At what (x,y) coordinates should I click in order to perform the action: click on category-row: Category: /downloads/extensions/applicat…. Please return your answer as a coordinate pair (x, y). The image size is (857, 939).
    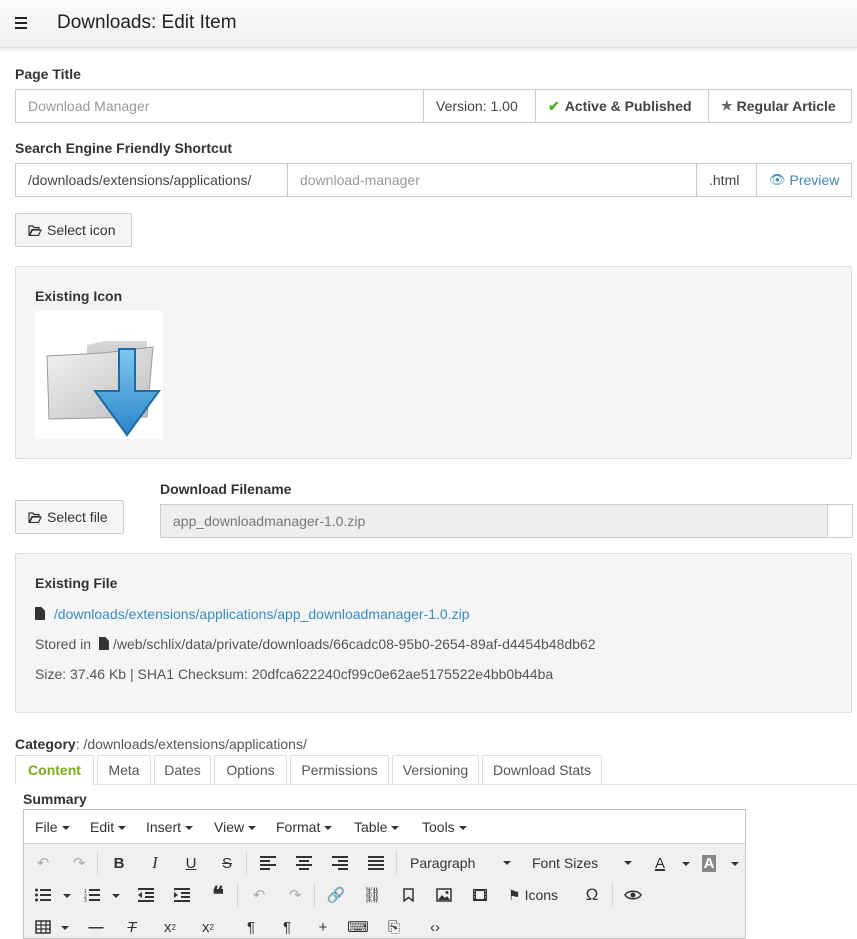
    Looking at the image, I should click on (161, 744).